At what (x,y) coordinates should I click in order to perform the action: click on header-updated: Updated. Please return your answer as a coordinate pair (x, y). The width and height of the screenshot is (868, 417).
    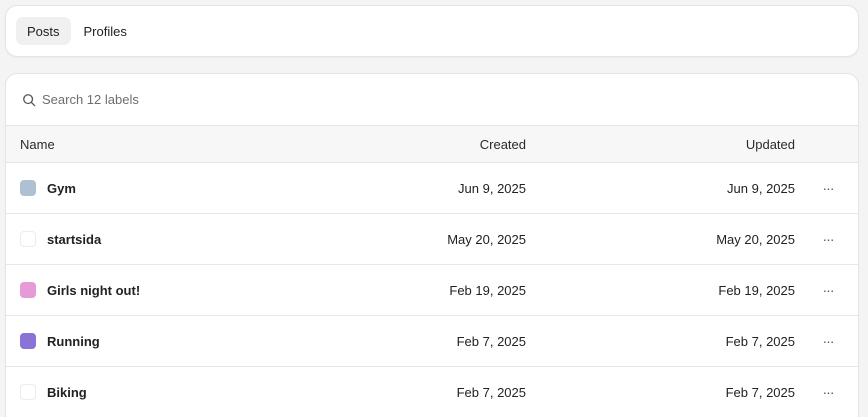
    Looking at the image, I should click on (770, 144).